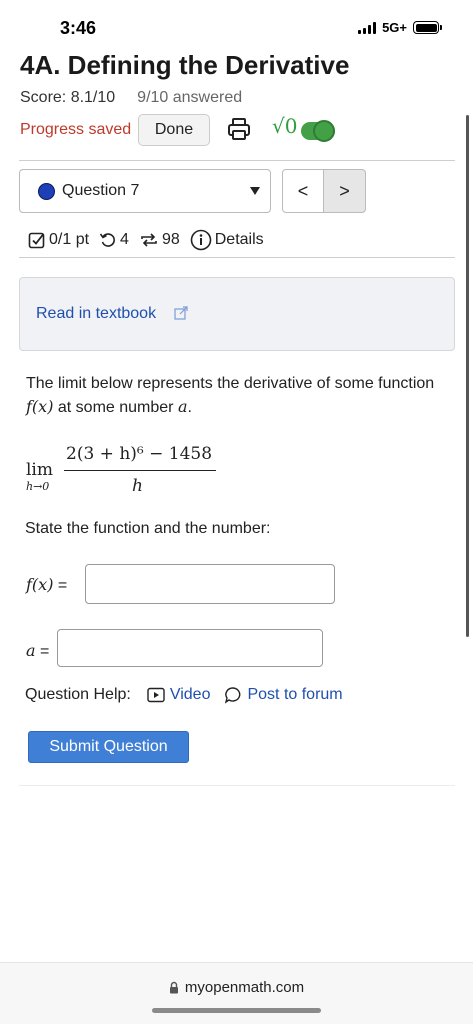  What do you see at coordinates (36, 240) in the screenshot?
I see `checkbox-icon` at bounding box center [36, 240].